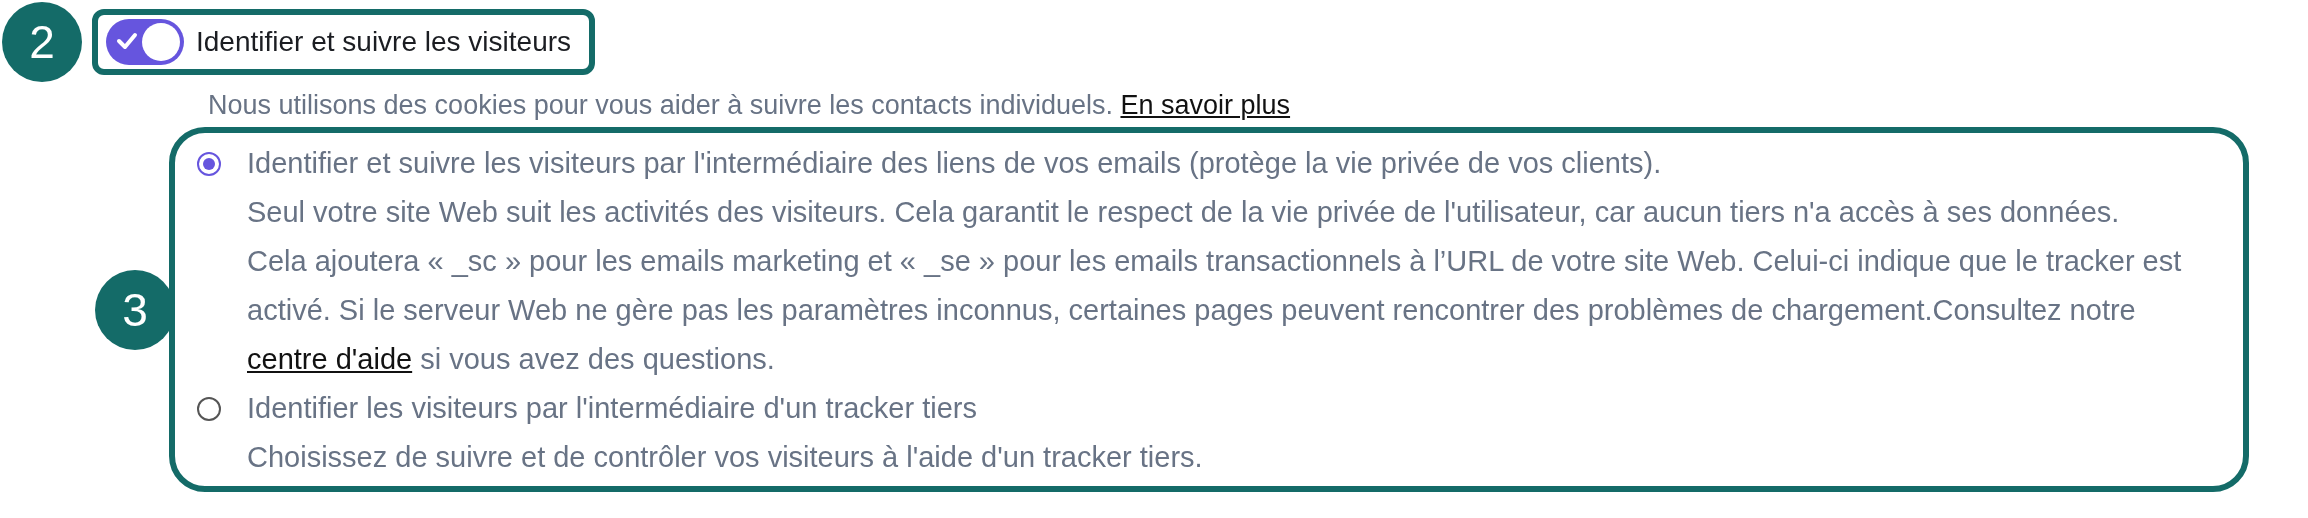  I want to click on option-description: Seul votre site Web suit les activités des visiteurs. Cela garantit le respect de la vie privée de l'utilisateur, car aucun tiers n'a accès à ses données., so click(1184, 212).